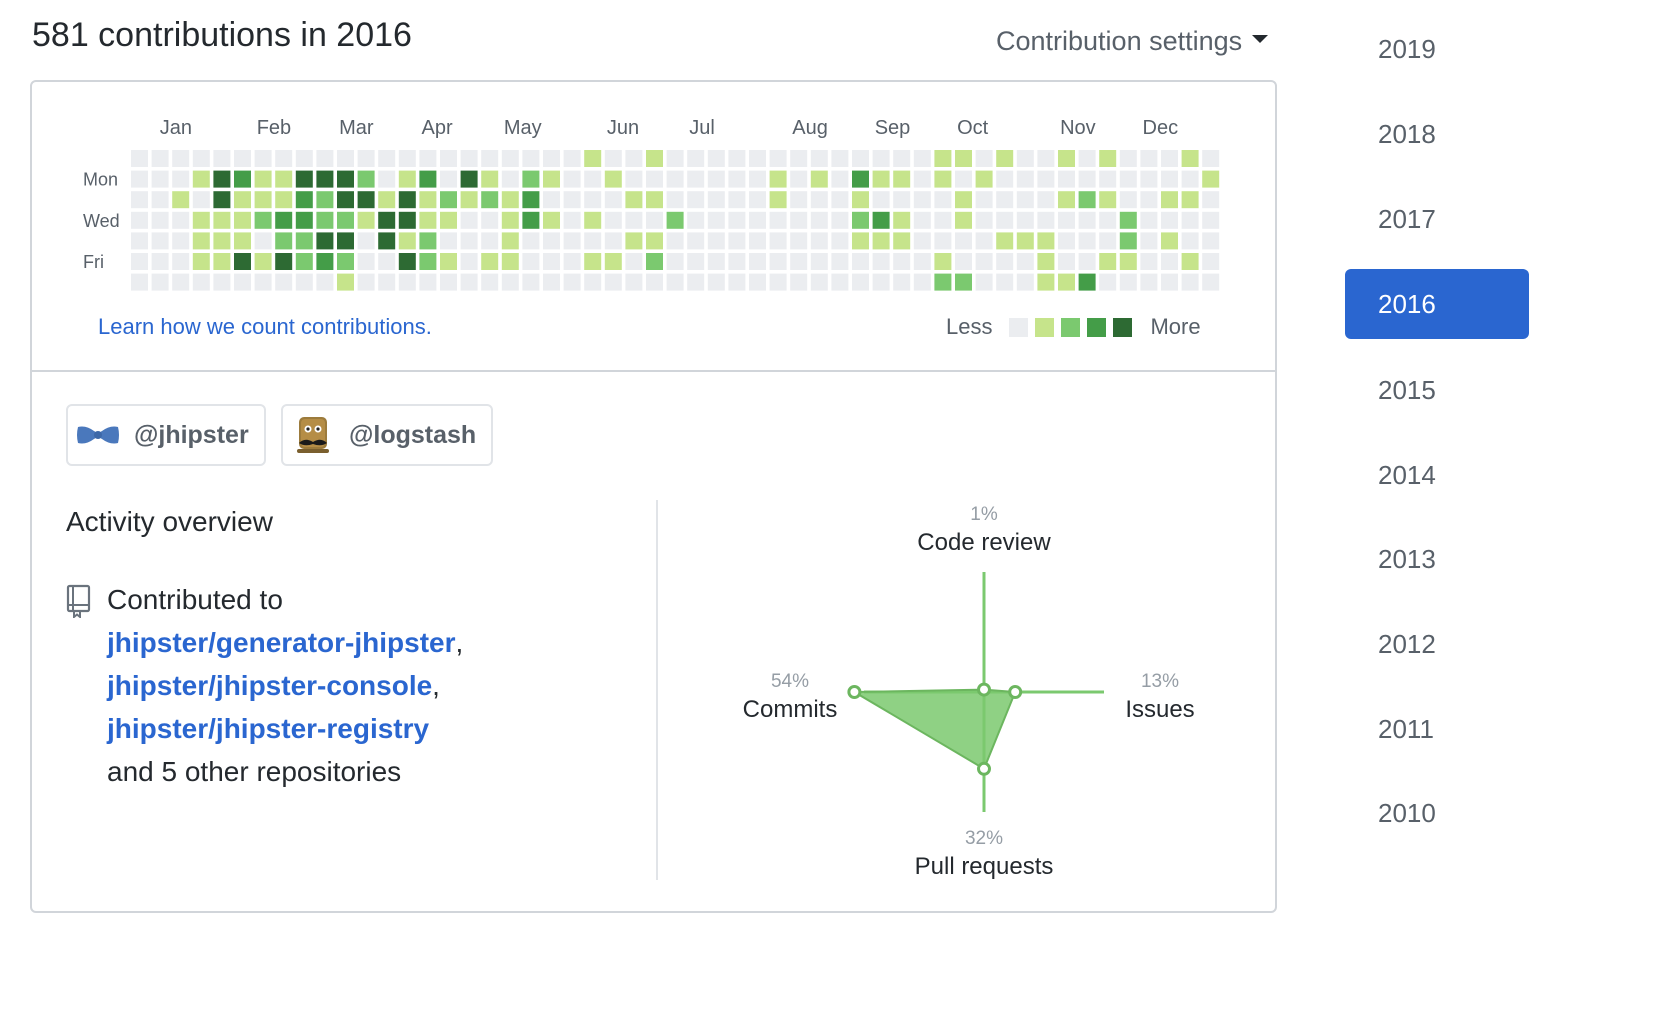 The height and width of the screenshot is (1022, 1674). What do you see at coordinates (1437, 390) in the screenshot?
I see `year-link-2015: 2015` at bounding box center [1437, 390].